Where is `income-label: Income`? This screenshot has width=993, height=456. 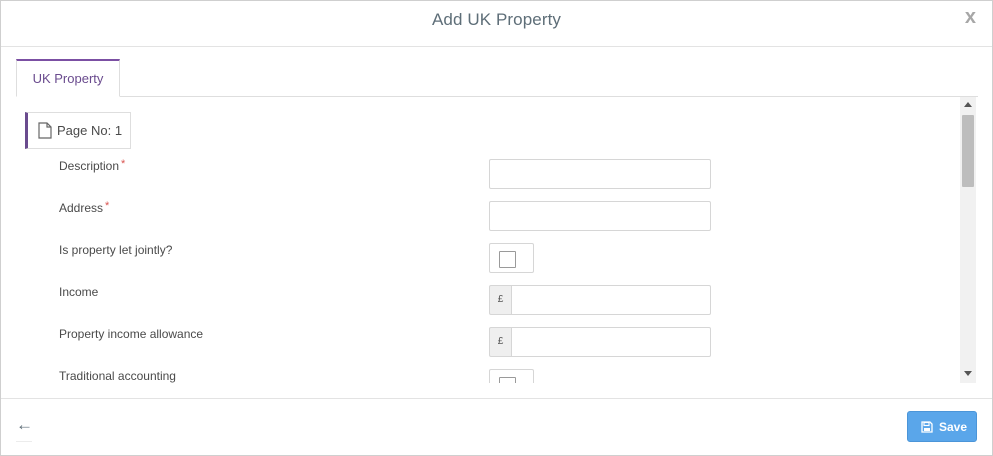 income-label: Income is located at coordinates (79, 292).